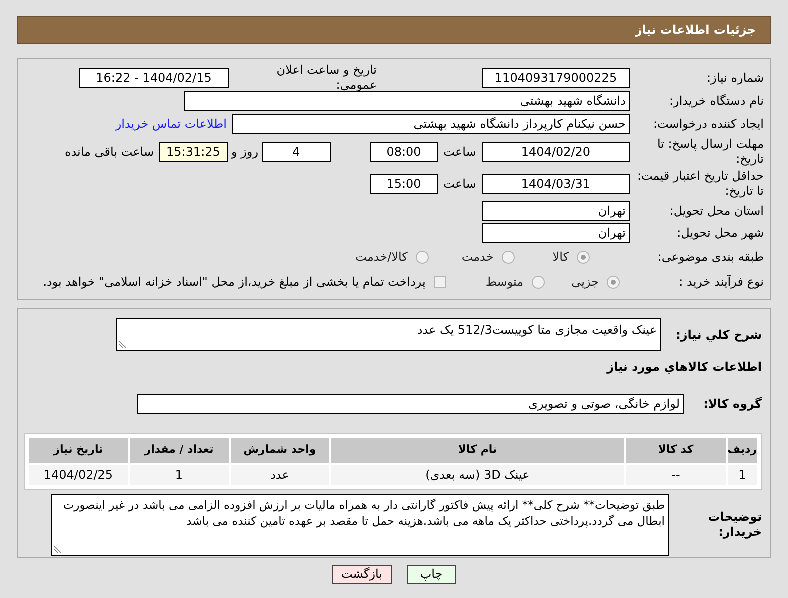 The width and height of the screenshot is (788, 598). What do you see at coordinates (171, 124) in the screenshot?
I see `contact-link: اطلاعات تماس خریدار` at bounding box center [171, 124].